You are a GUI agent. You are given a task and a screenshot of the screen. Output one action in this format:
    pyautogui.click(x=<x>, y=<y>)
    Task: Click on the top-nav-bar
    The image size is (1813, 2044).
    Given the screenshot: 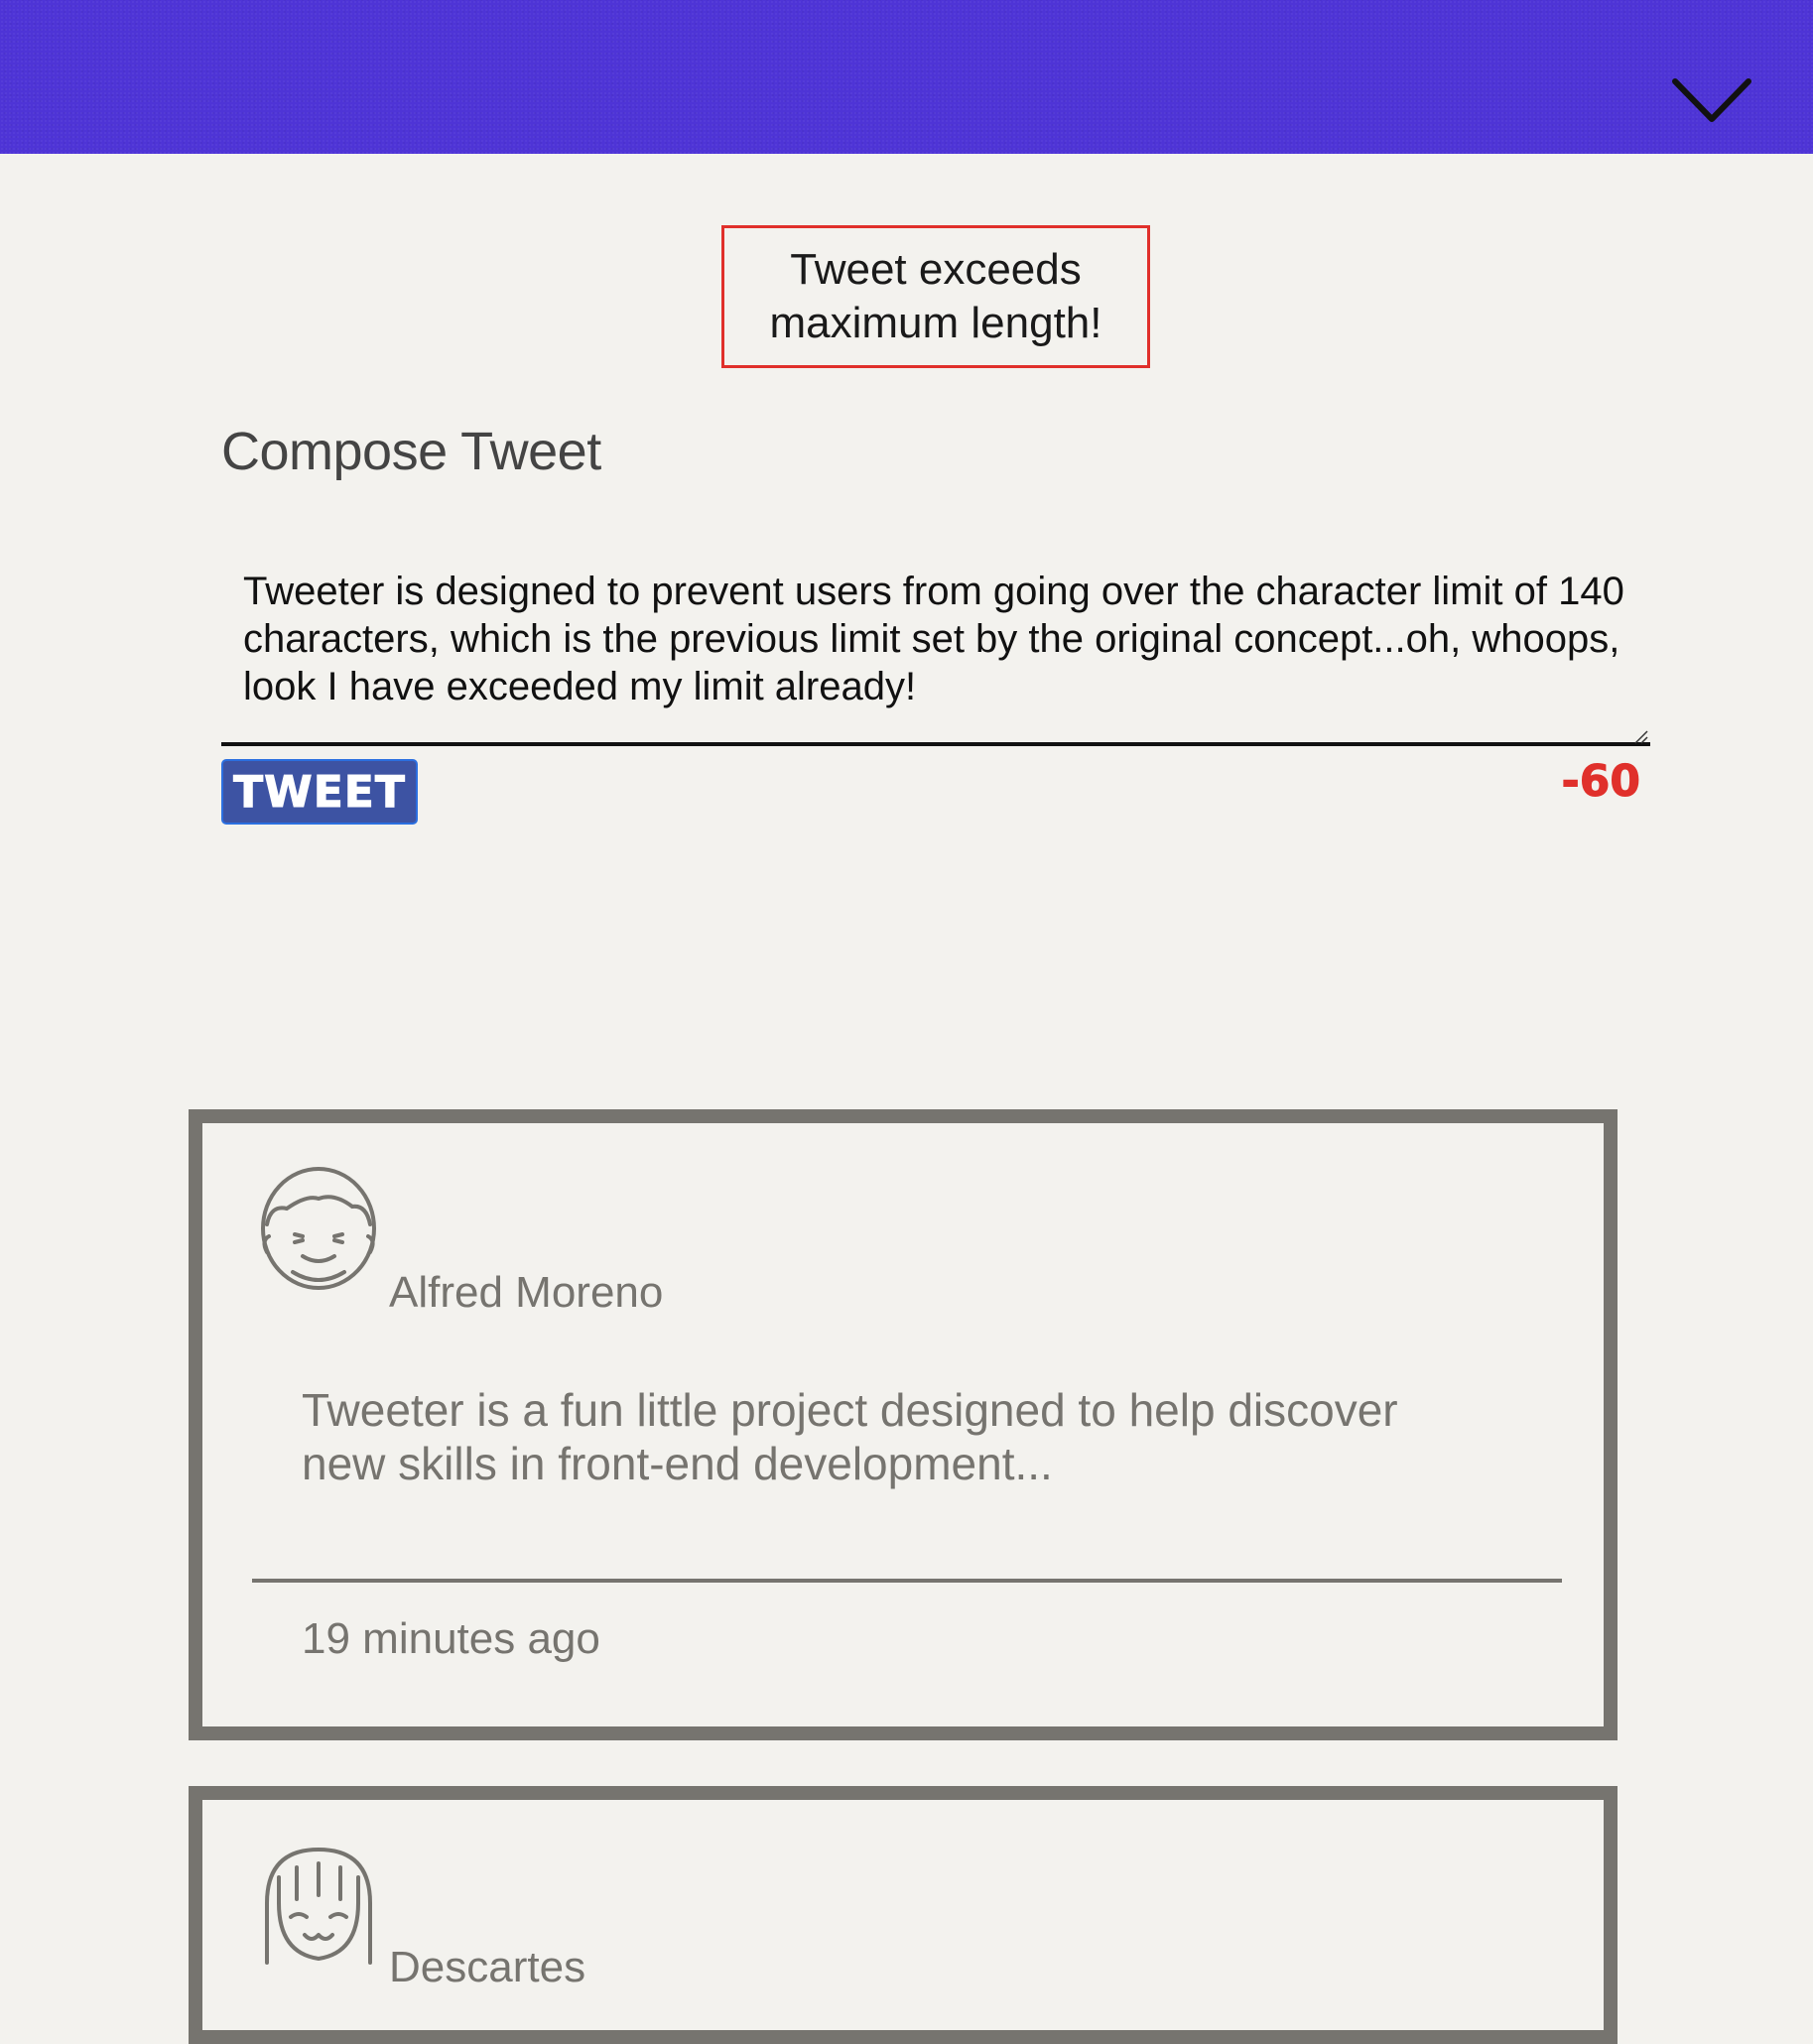 What is the action you would take?
    pyautogui.click(x=906, y=77)
    